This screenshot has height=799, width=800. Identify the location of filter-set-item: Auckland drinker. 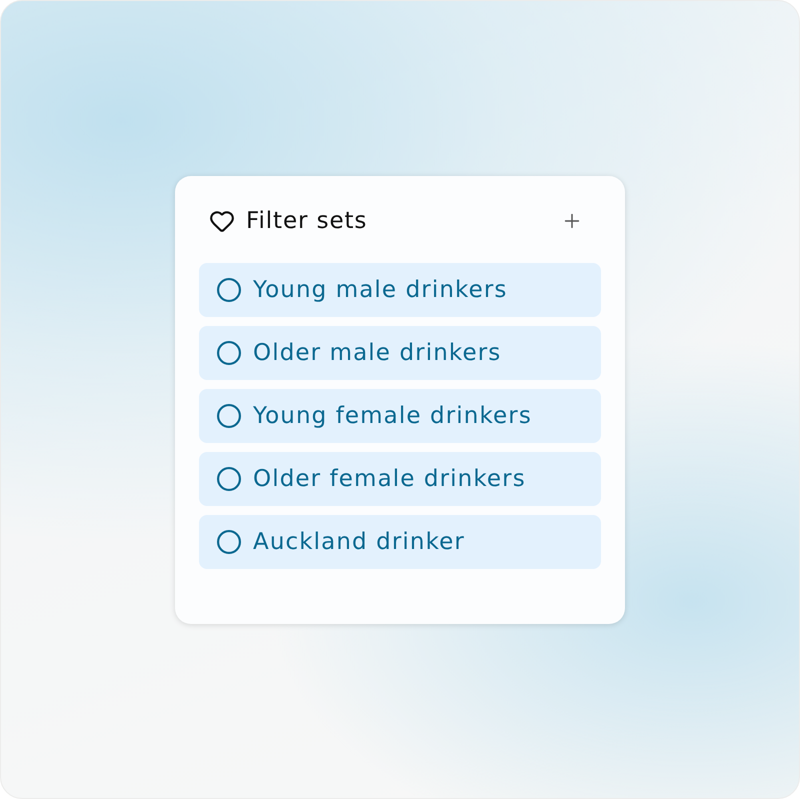
(400, 541).